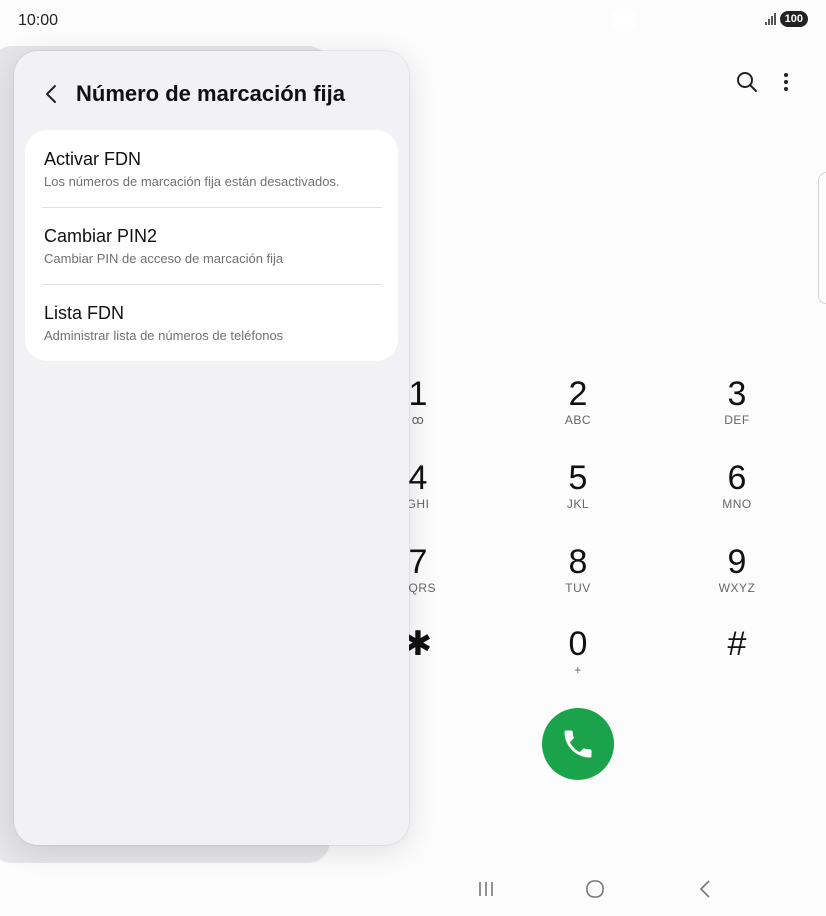 The image size is (826, 916). I want to click on key-letters: DEF, so click(737, 420).